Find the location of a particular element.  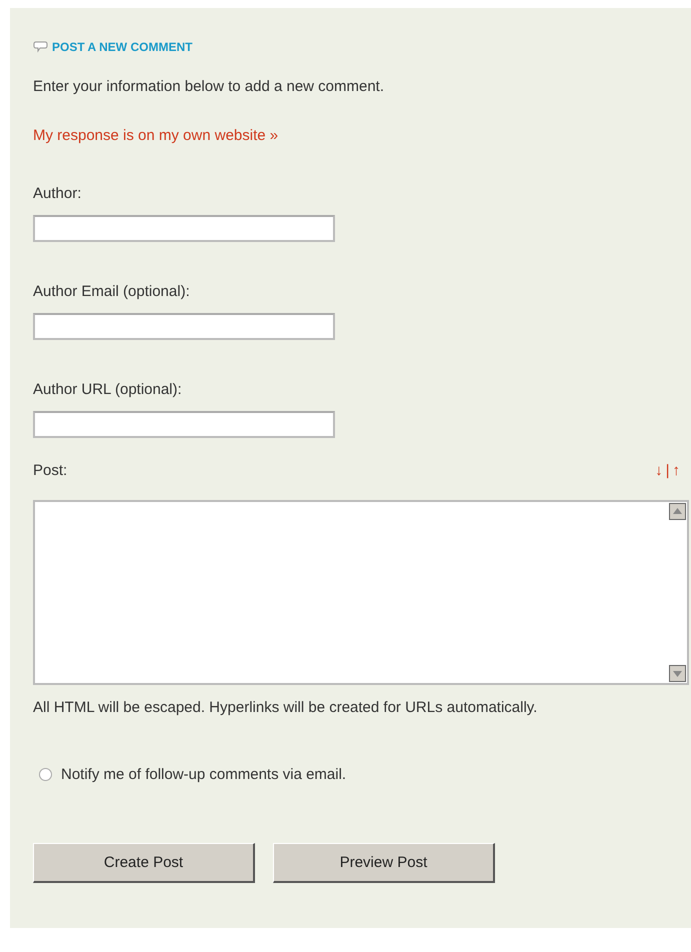

section-heading: POST A NEW COMMENT is located at coordinates (122, 47).